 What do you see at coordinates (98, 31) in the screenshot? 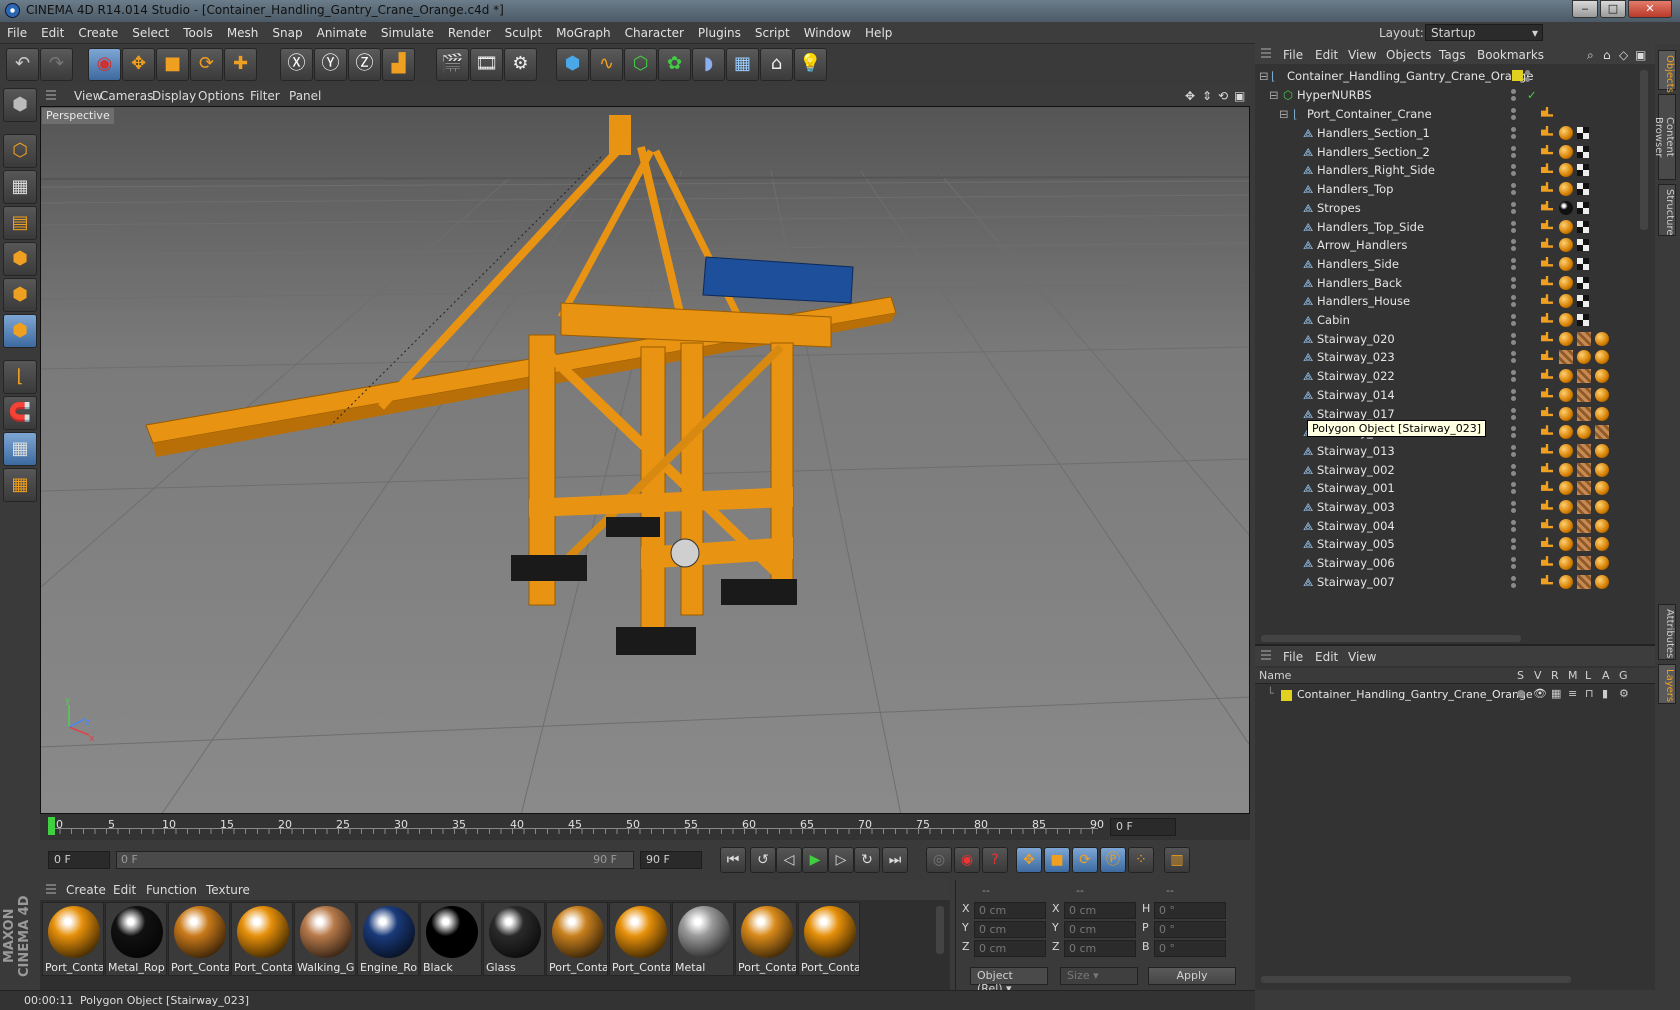
I see `menu-create: Create` at bounding box center [98, 31].